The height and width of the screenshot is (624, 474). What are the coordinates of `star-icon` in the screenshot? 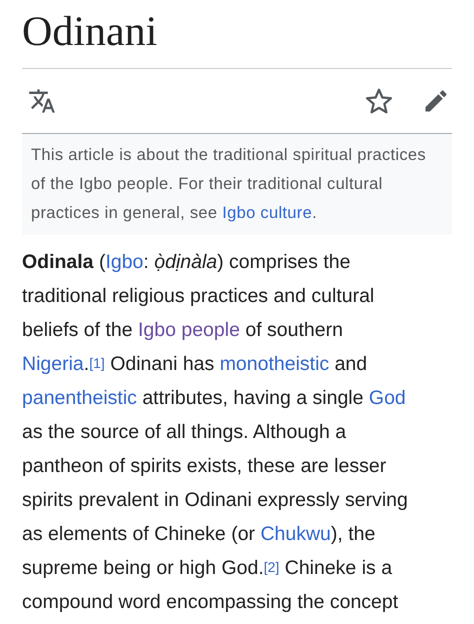 It's located at (379, 101).